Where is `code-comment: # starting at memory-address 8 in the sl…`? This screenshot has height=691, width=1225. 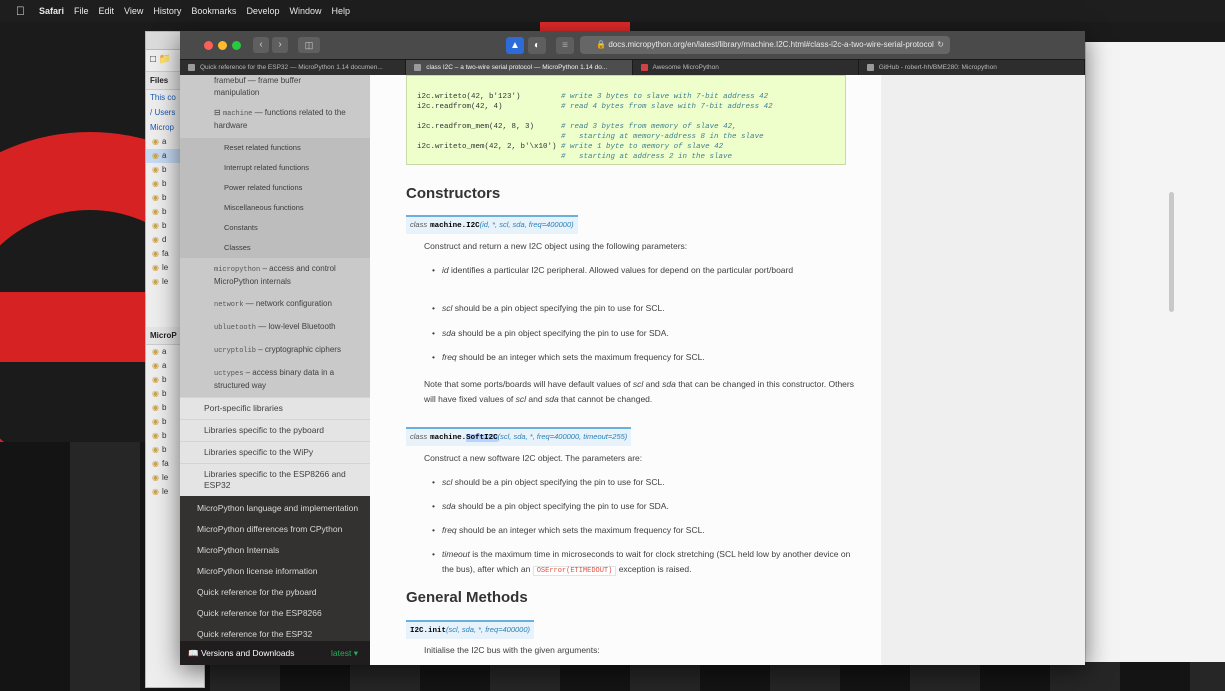
code-comment: # starting at memory-address 8 in the sl… is located at coordinates (662, 137).